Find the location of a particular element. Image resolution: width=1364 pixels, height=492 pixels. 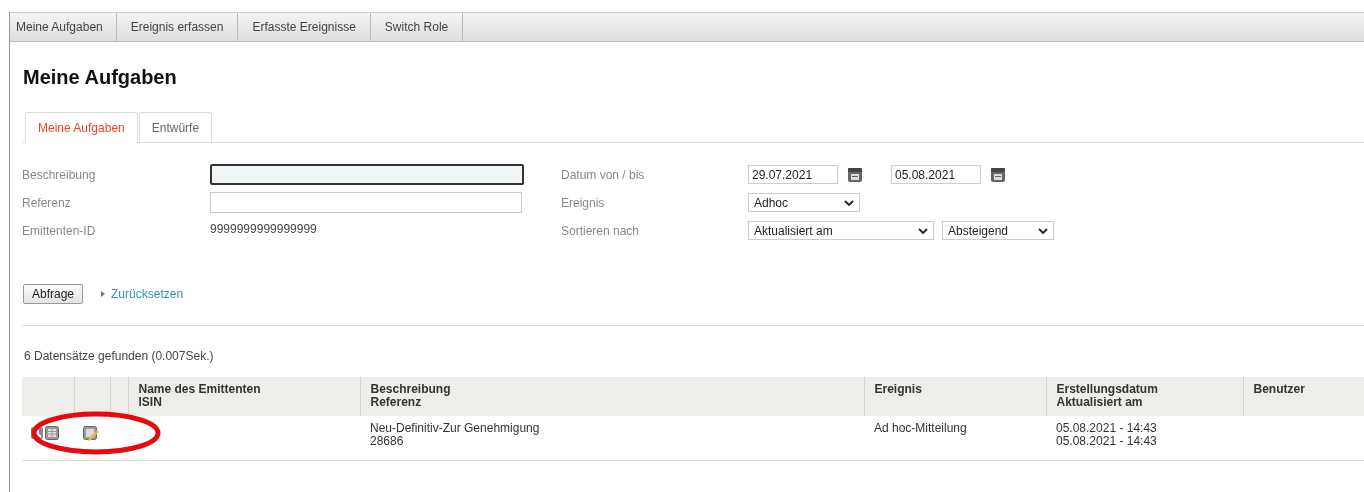

field-label: Emittenten-ID is located at coordinates (59, 230).